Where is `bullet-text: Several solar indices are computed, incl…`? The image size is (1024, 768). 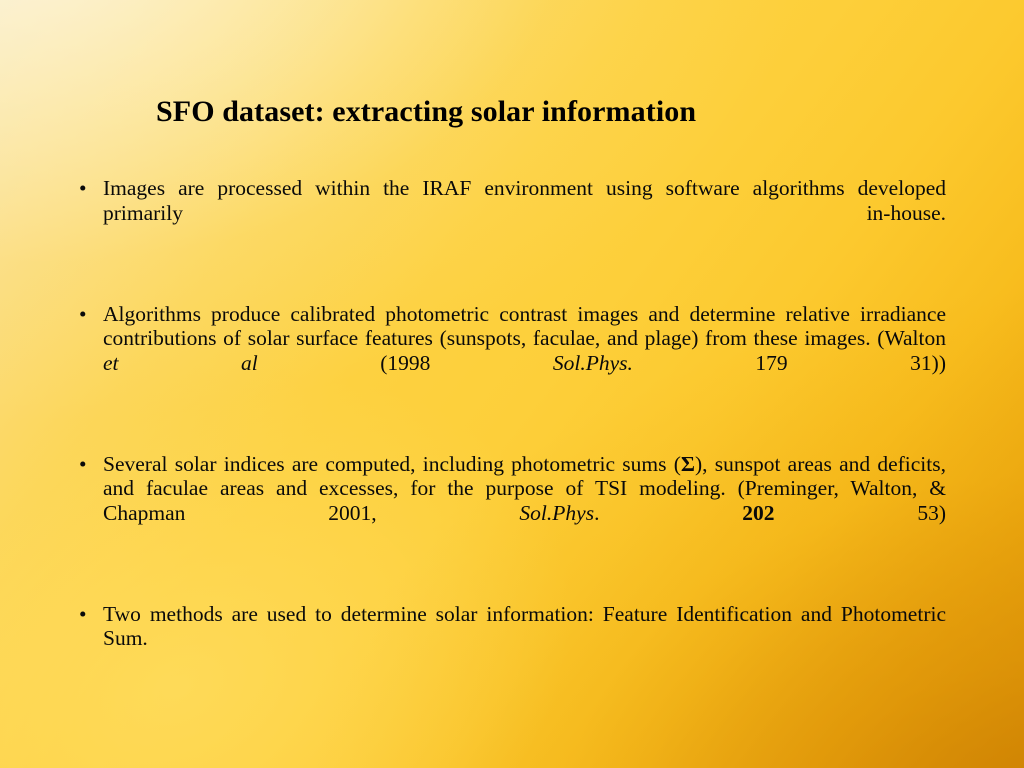 bullet-text: Several solar indices are computed, incl… is located at coordinates (524, 501).